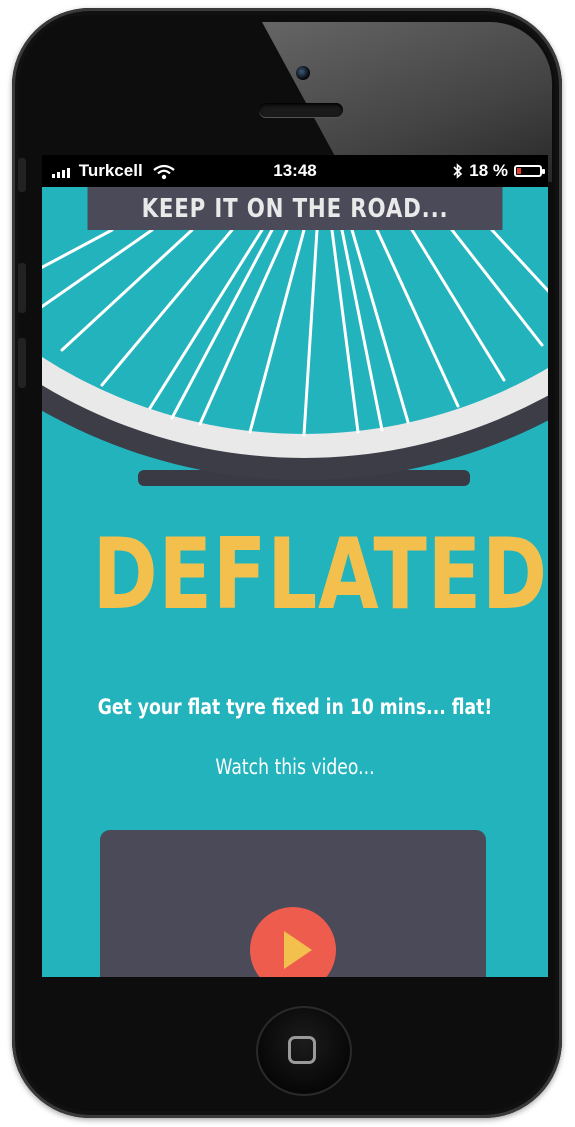 This screenshot has width=575, height=1127. I want to click on home-button, so click(304, 1051).